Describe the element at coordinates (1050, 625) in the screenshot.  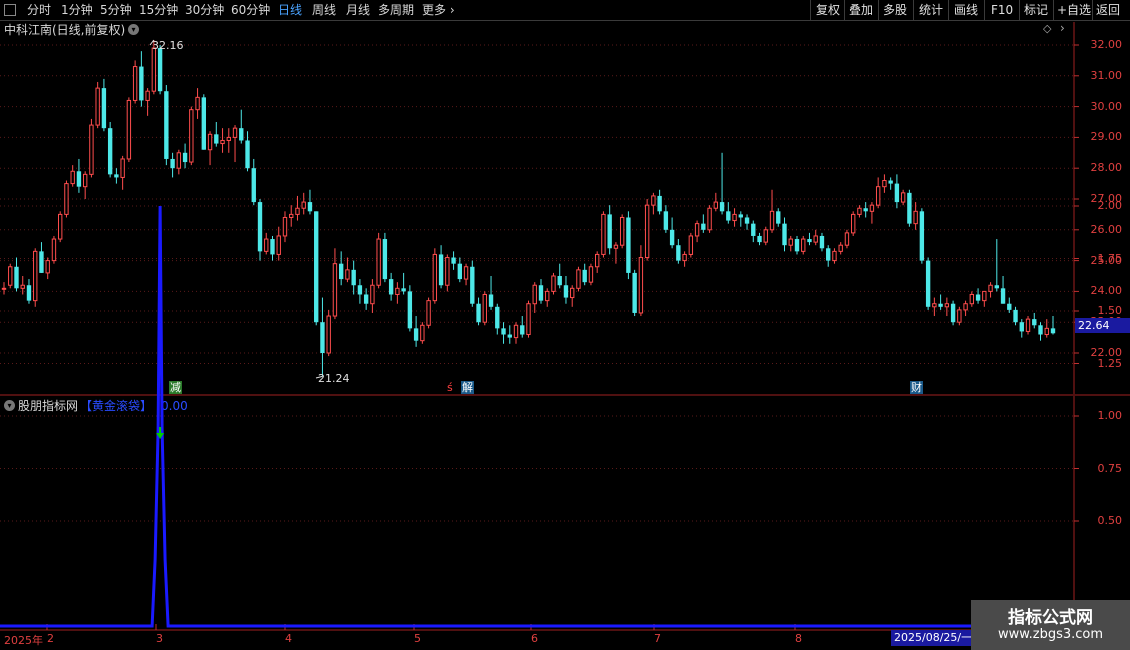
I see `watermark: 指标公式网 www.zbgs3.com` at that location.